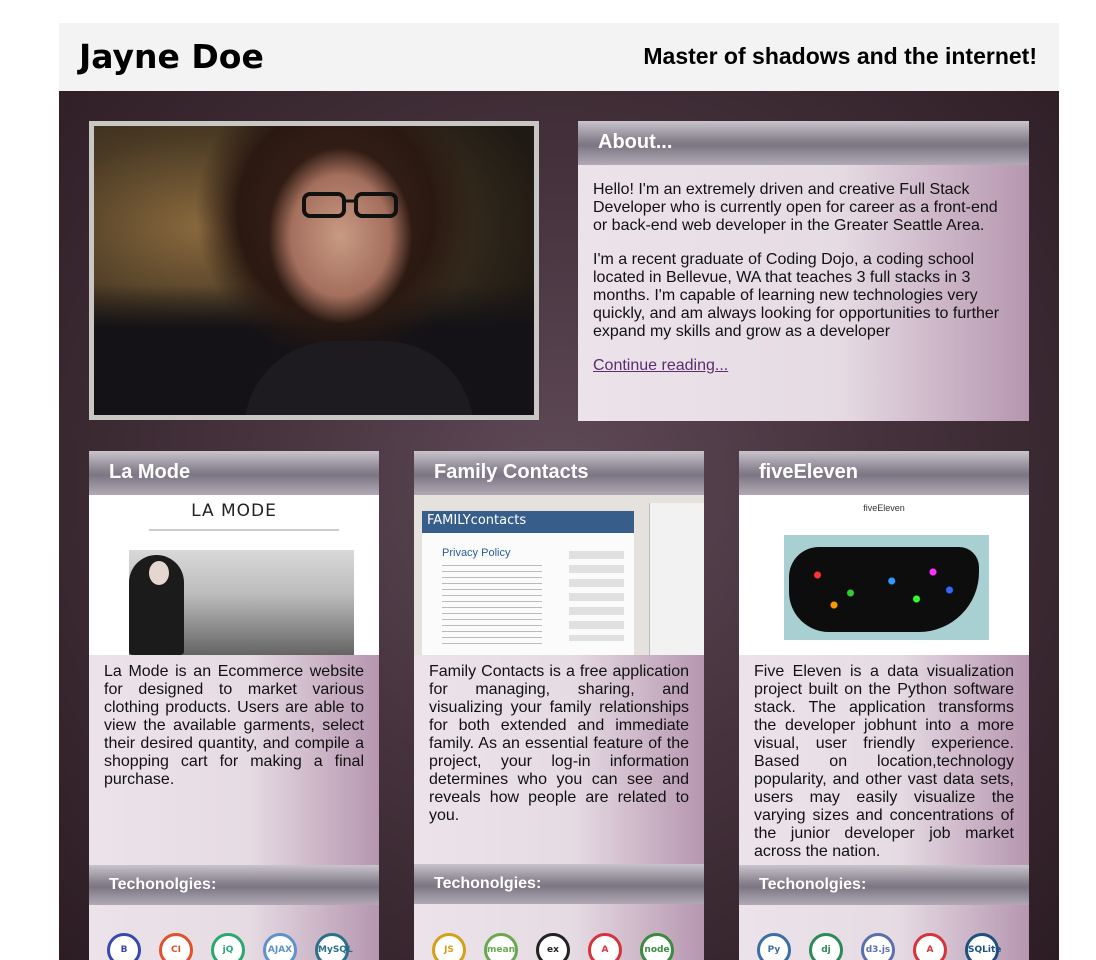 The width and height of the screenshot is (1096, 960). I want to click on project-header: La Mode, so click(234, 473).